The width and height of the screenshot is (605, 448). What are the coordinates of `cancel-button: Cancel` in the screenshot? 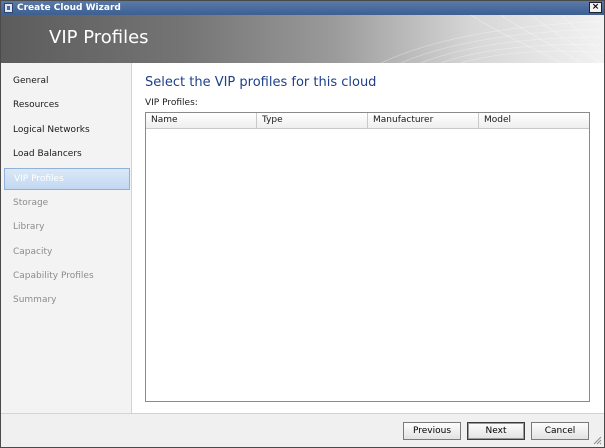 It's located at (560, 431).